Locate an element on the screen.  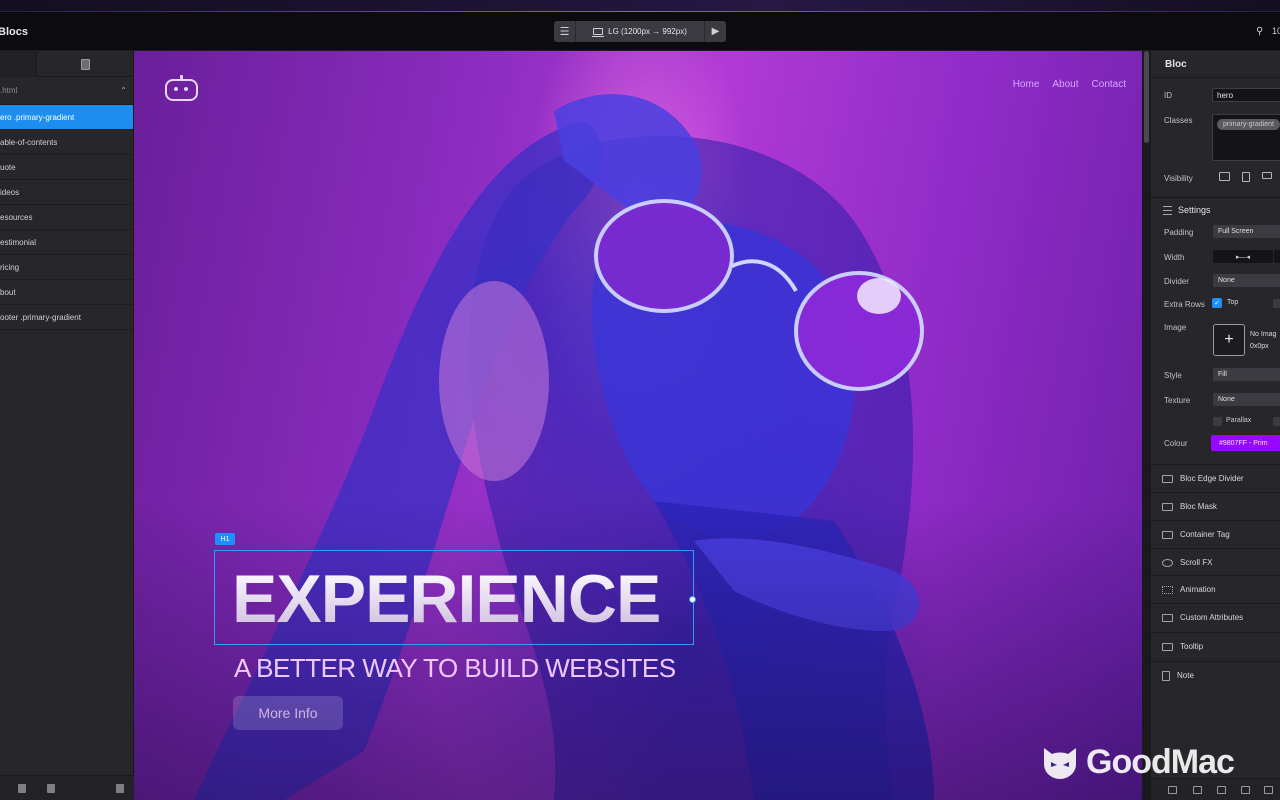
section-tooltip: Tooltip is located at coordinates (1215, 646).